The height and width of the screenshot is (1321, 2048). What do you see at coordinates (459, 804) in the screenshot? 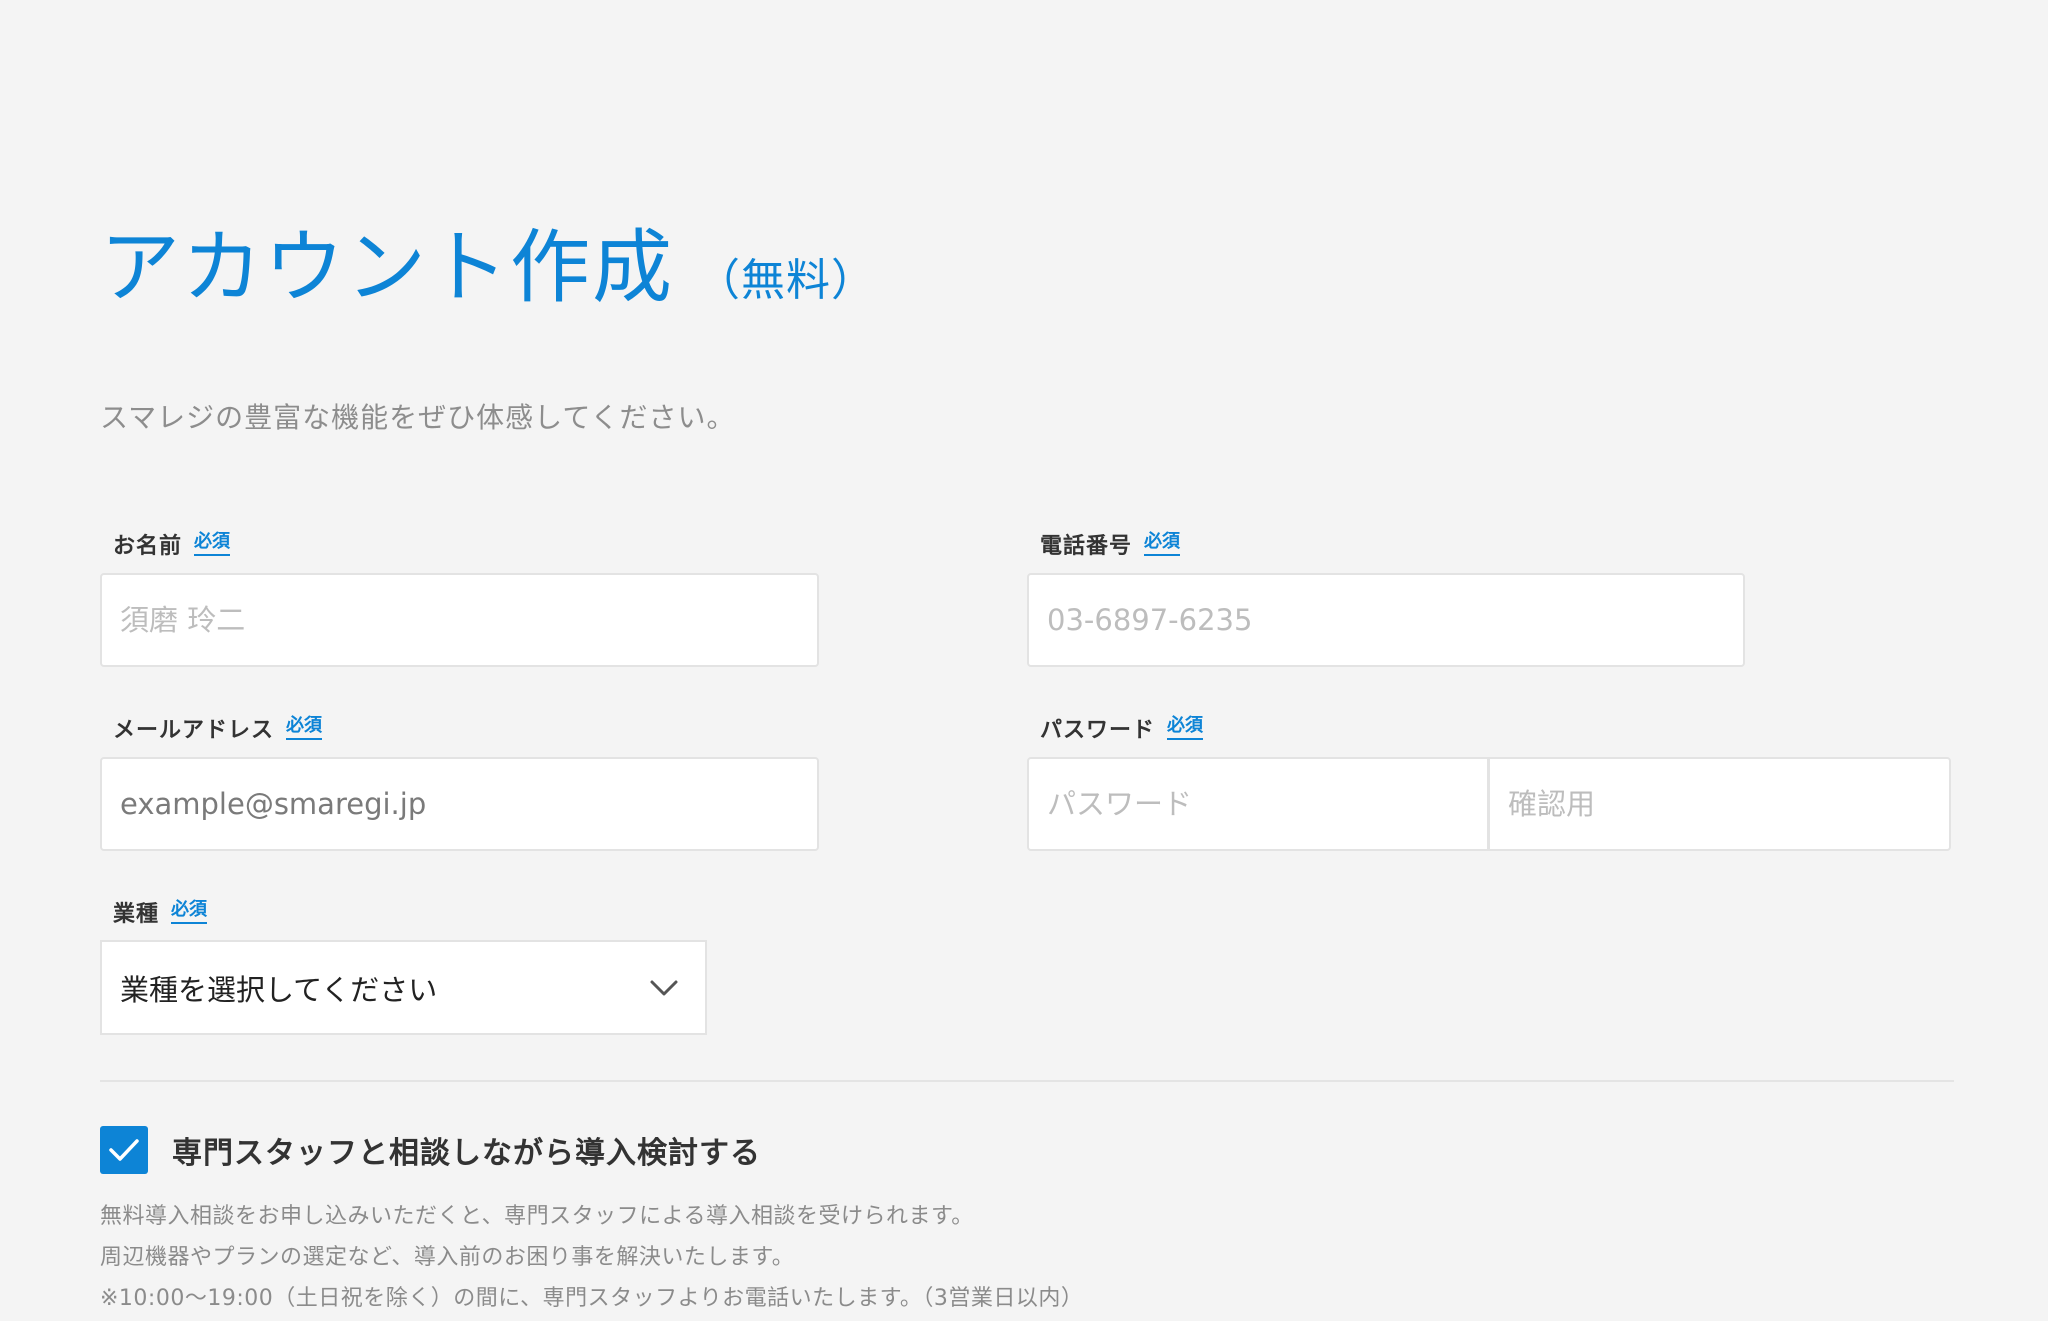
I see `email-input` at bounding box center [459, 804].